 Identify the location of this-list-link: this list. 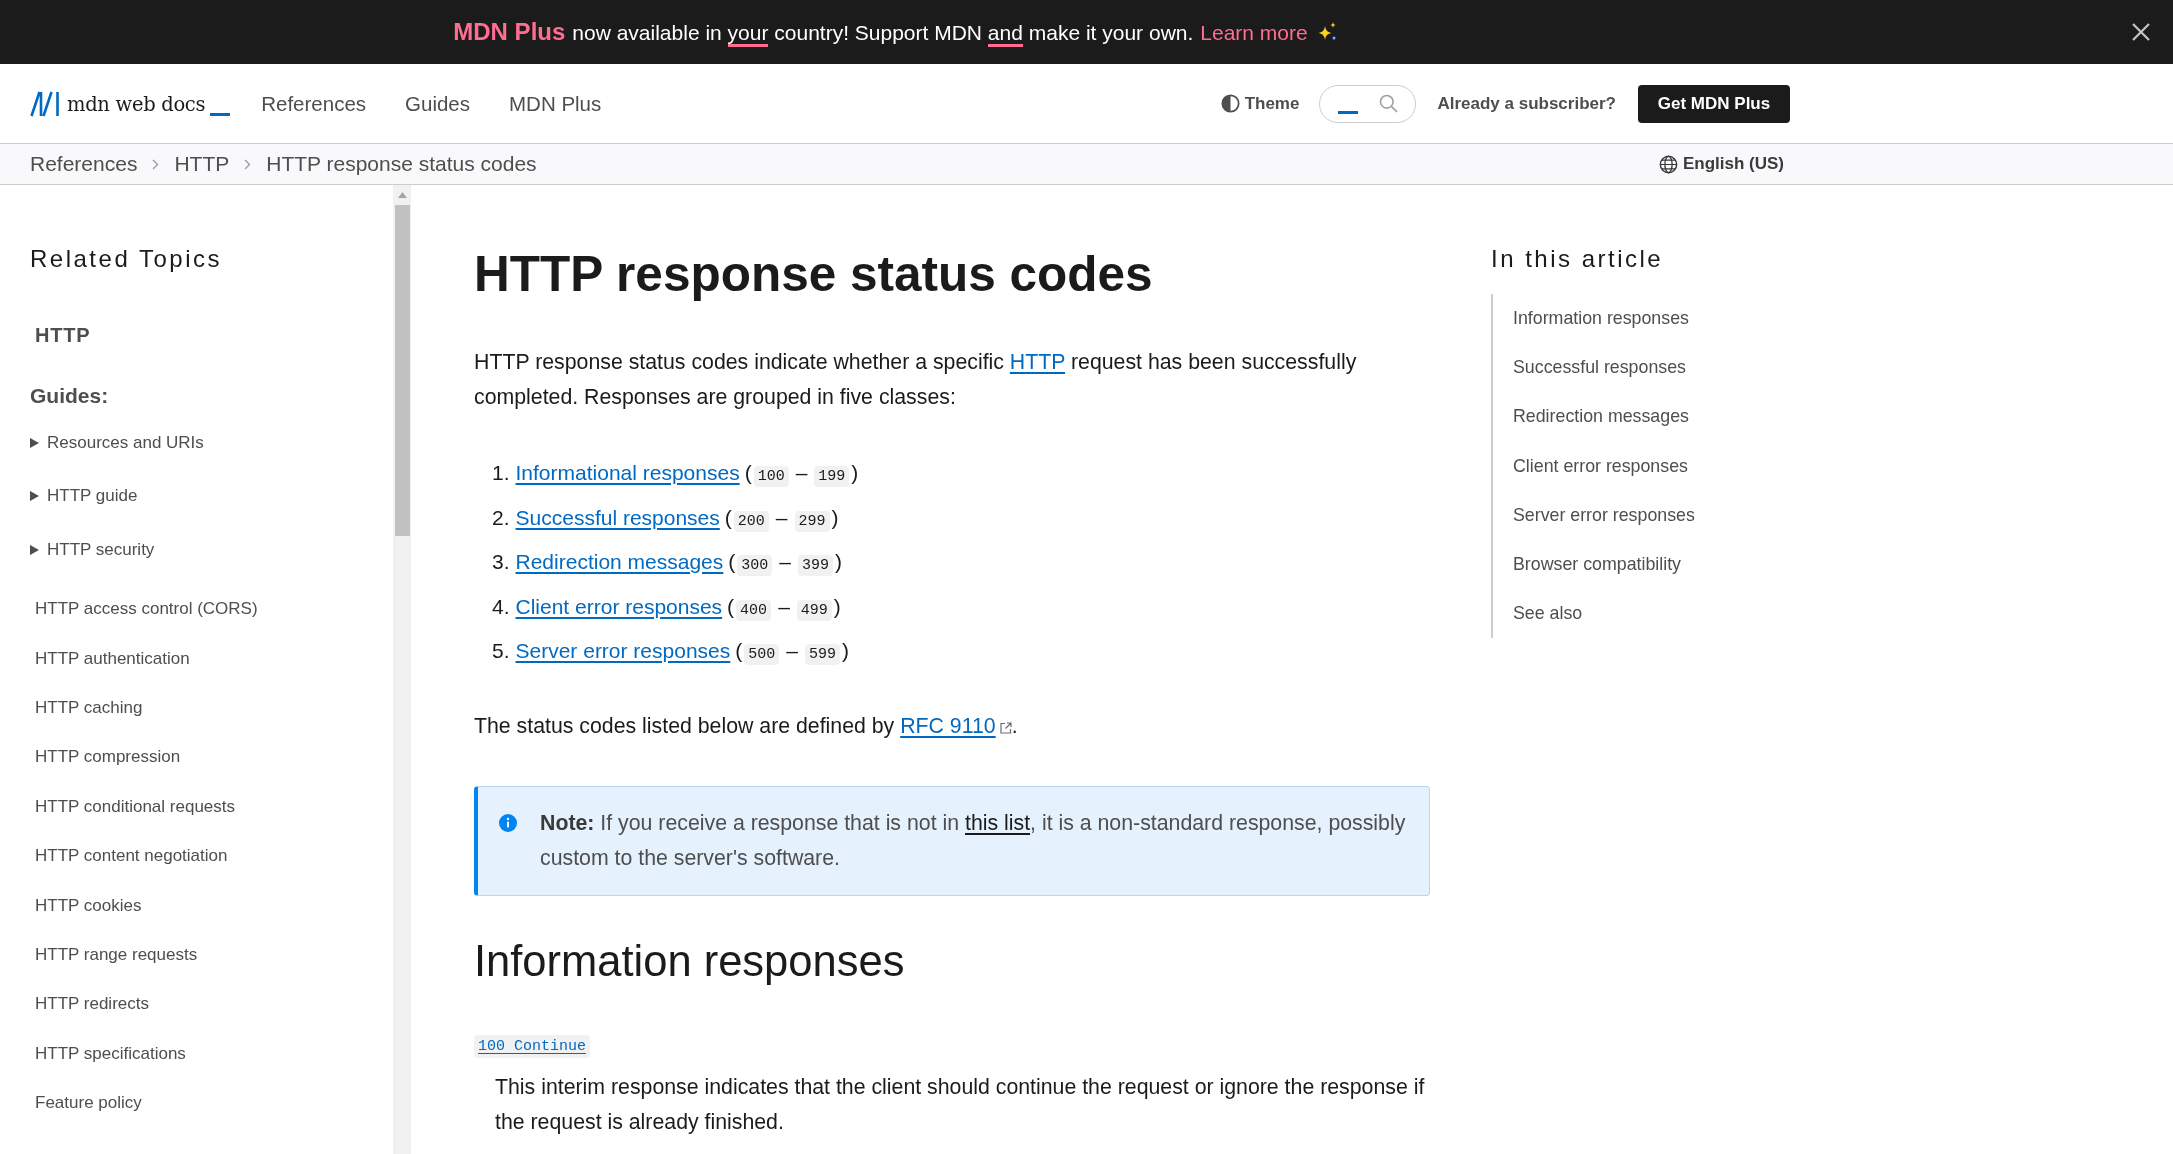
(997, 822).